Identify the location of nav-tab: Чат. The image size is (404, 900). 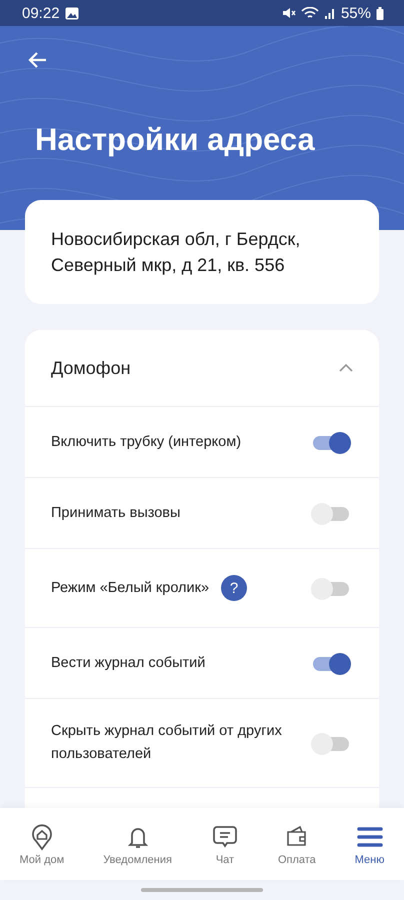
(224, 844).